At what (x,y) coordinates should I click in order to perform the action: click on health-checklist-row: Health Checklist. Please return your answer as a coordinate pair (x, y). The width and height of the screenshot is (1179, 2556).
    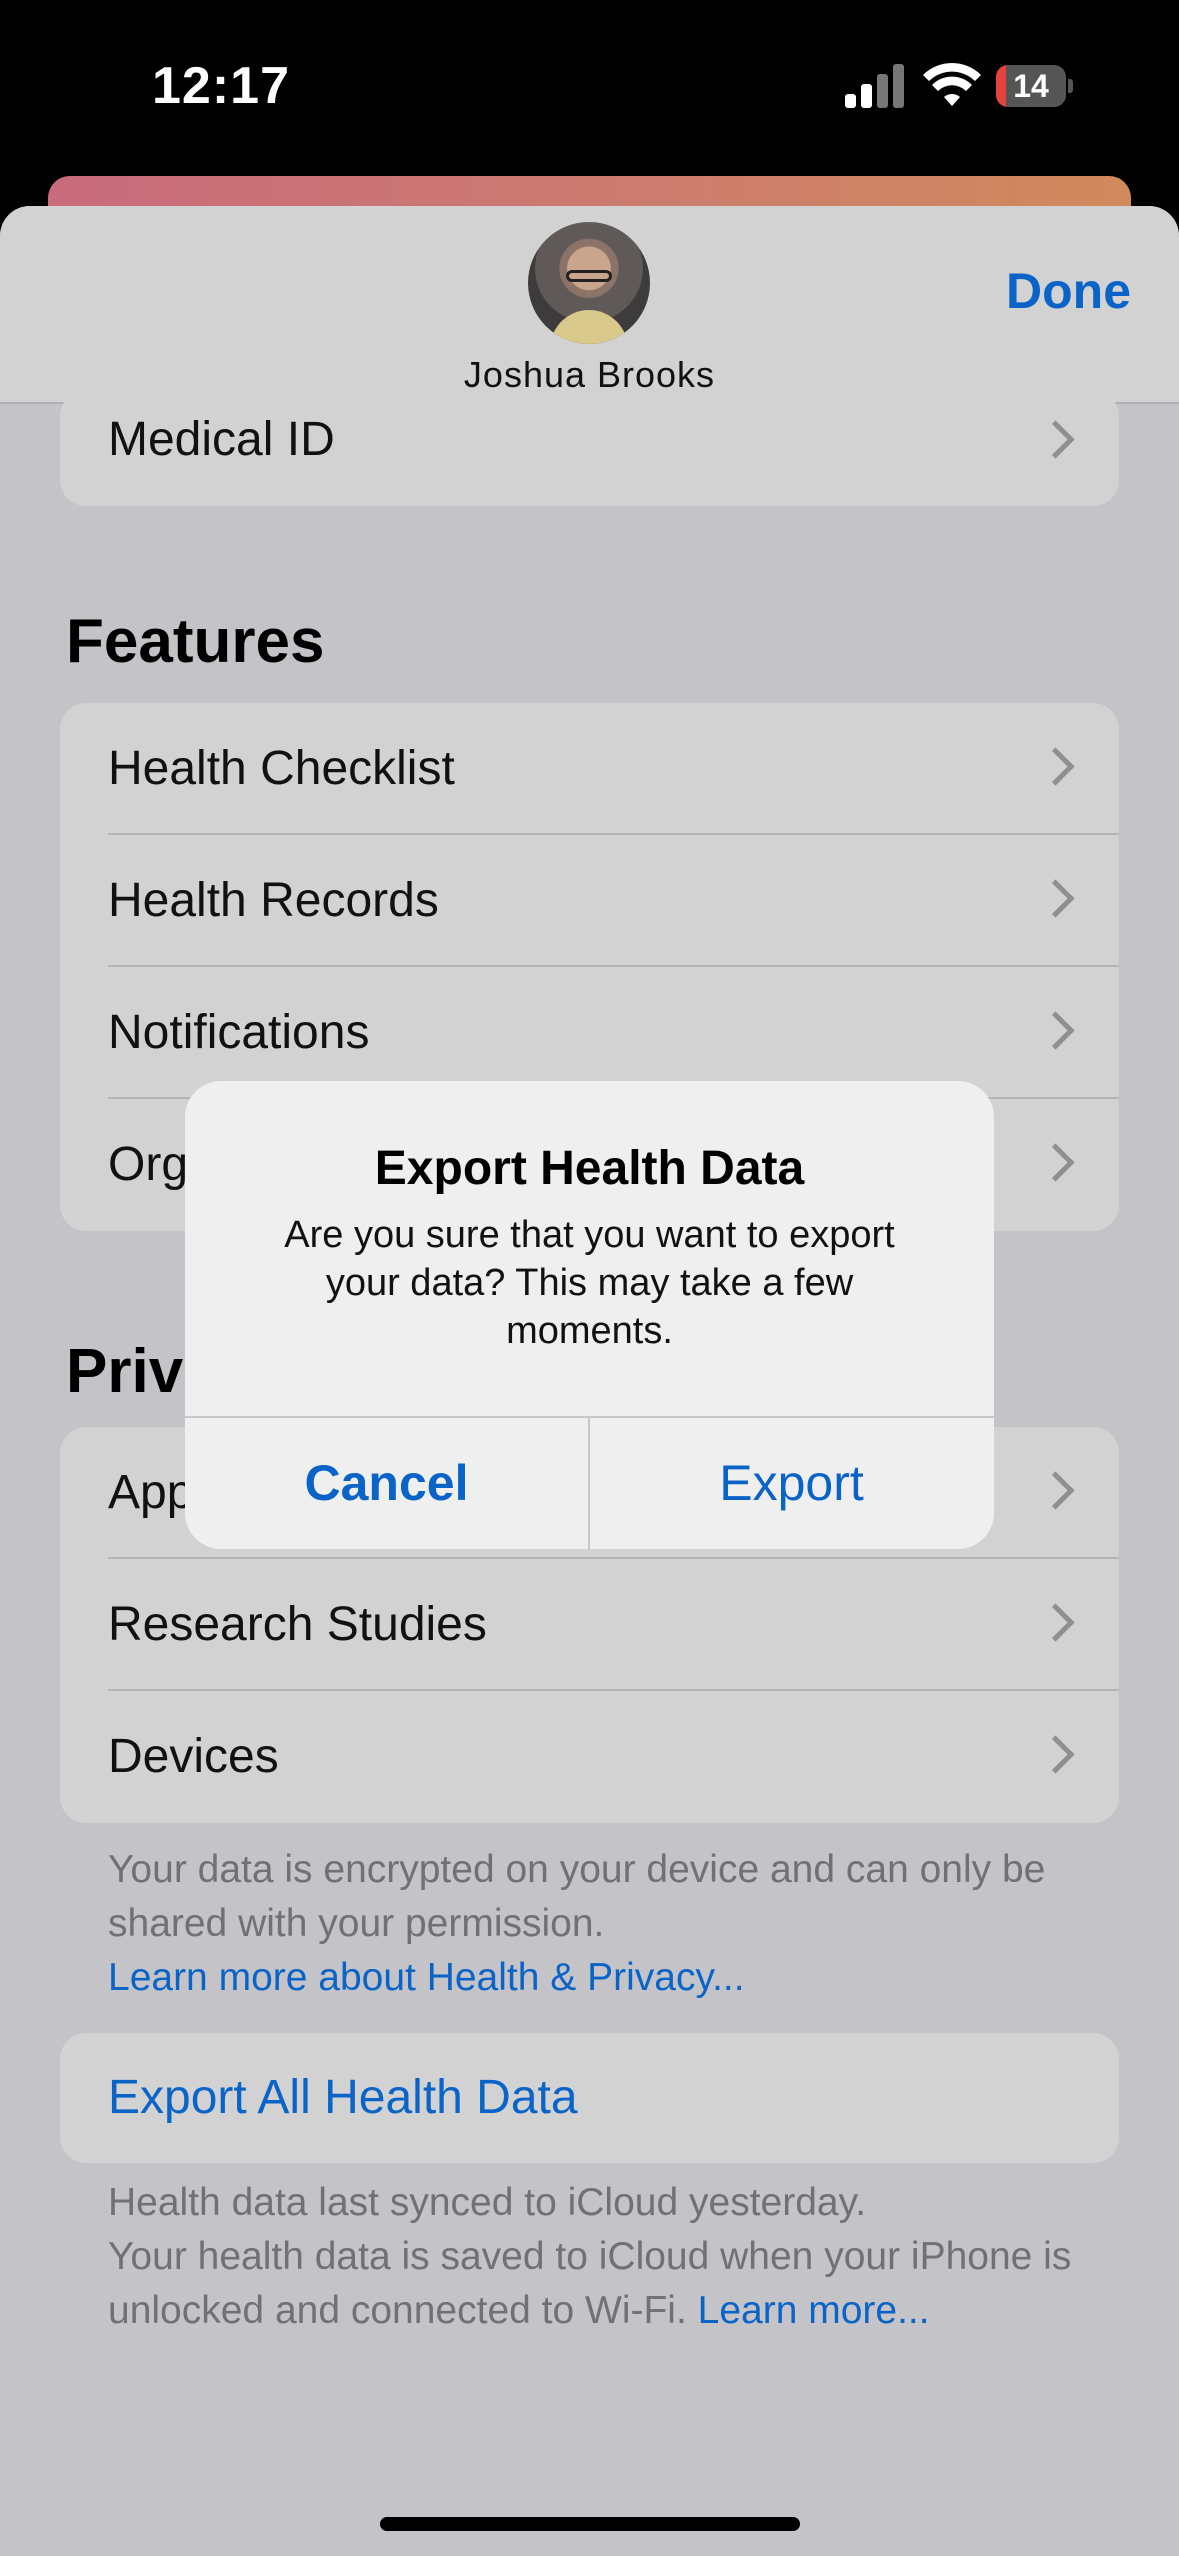
    Looking at the image, I should click on (589, 769).